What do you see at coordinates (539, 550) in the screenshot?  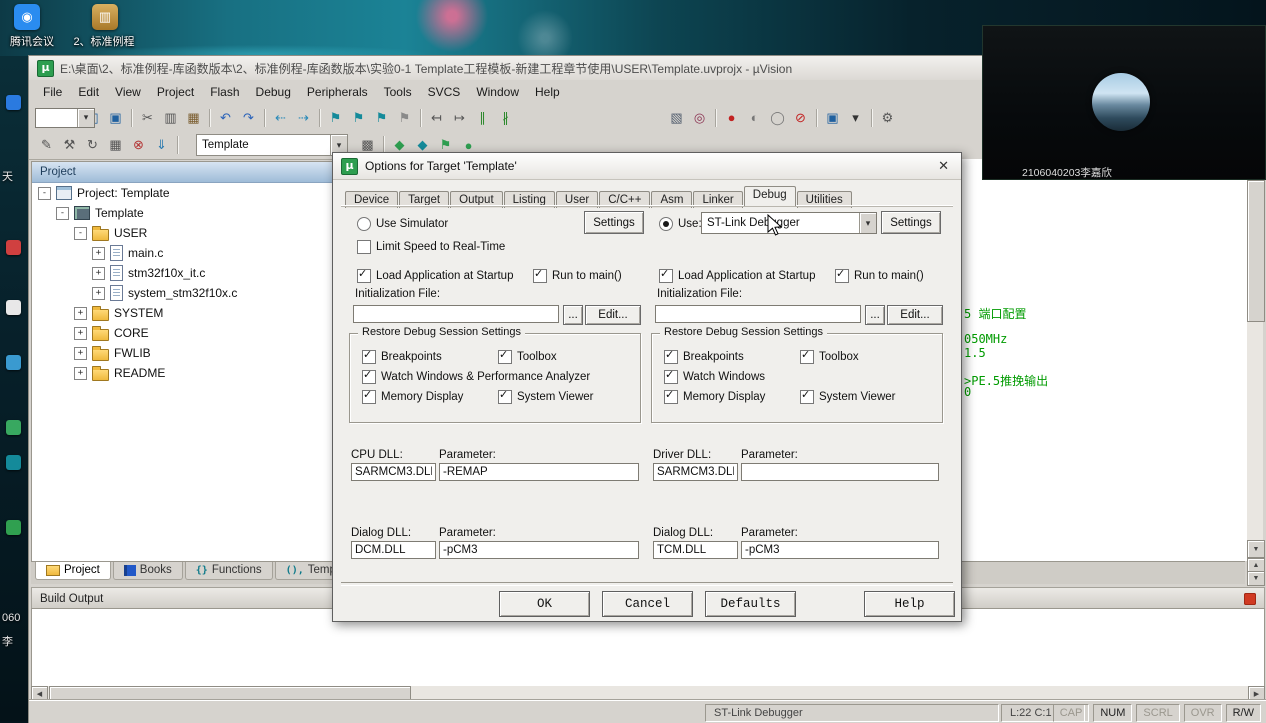 I see `dialog-parameter-input-left` at bounding box center [539, 550].